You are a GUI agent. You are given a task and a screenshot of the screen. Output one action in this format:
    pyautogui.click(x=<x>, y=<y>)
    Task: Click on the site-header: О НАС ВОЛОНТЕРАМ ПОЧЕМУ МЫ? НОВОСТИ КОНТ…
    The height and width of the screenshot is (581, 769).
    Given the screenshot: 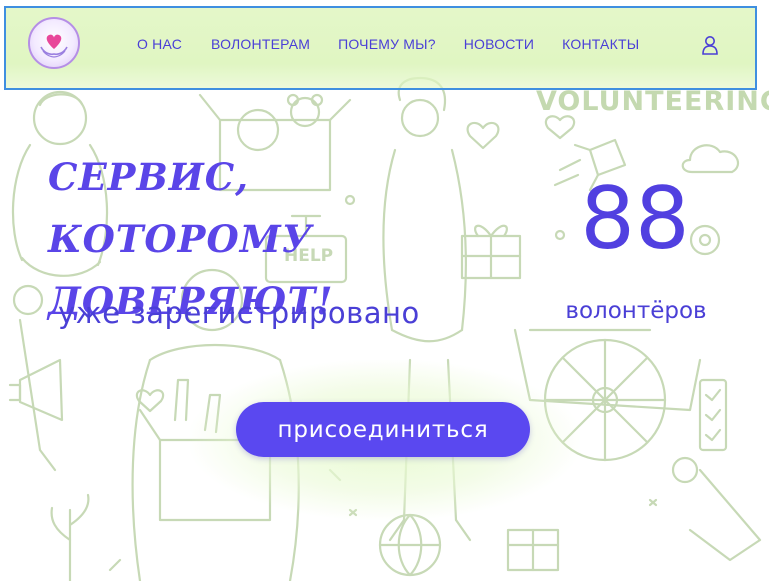 What is the action you would take?
    pyautogui.click(x=380, y=48)
    